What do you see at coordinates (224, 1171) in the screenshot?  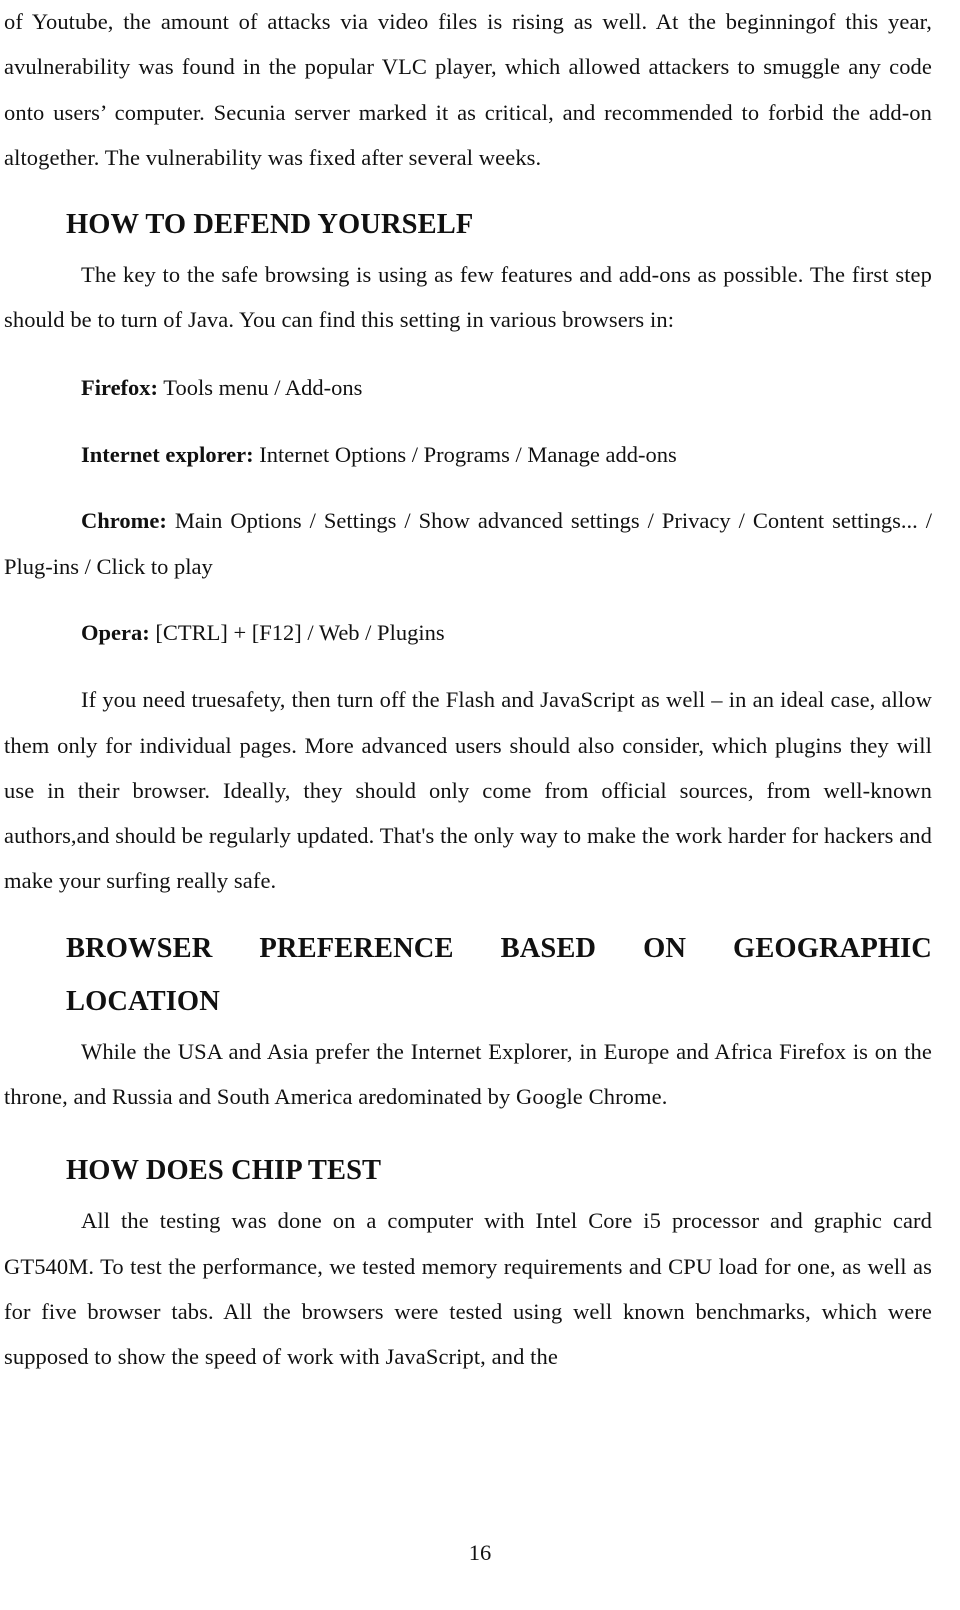 I see `heading-how-does-chip-test: HOW DOES CHIP TEST` at bounding box center [224, 1171].